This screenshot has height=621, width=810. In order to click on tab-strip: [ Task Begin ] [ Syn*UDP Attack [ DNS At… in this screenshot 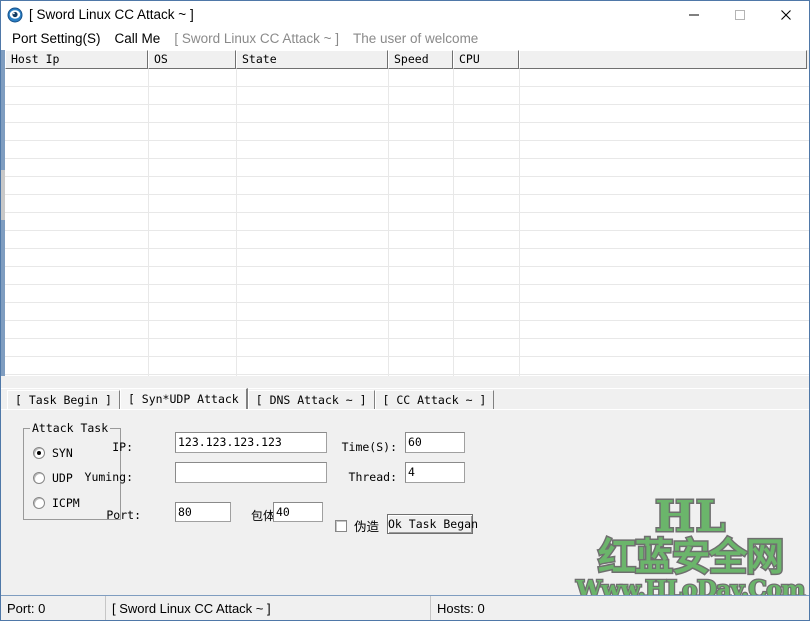, I will do `click(405, 398)`.